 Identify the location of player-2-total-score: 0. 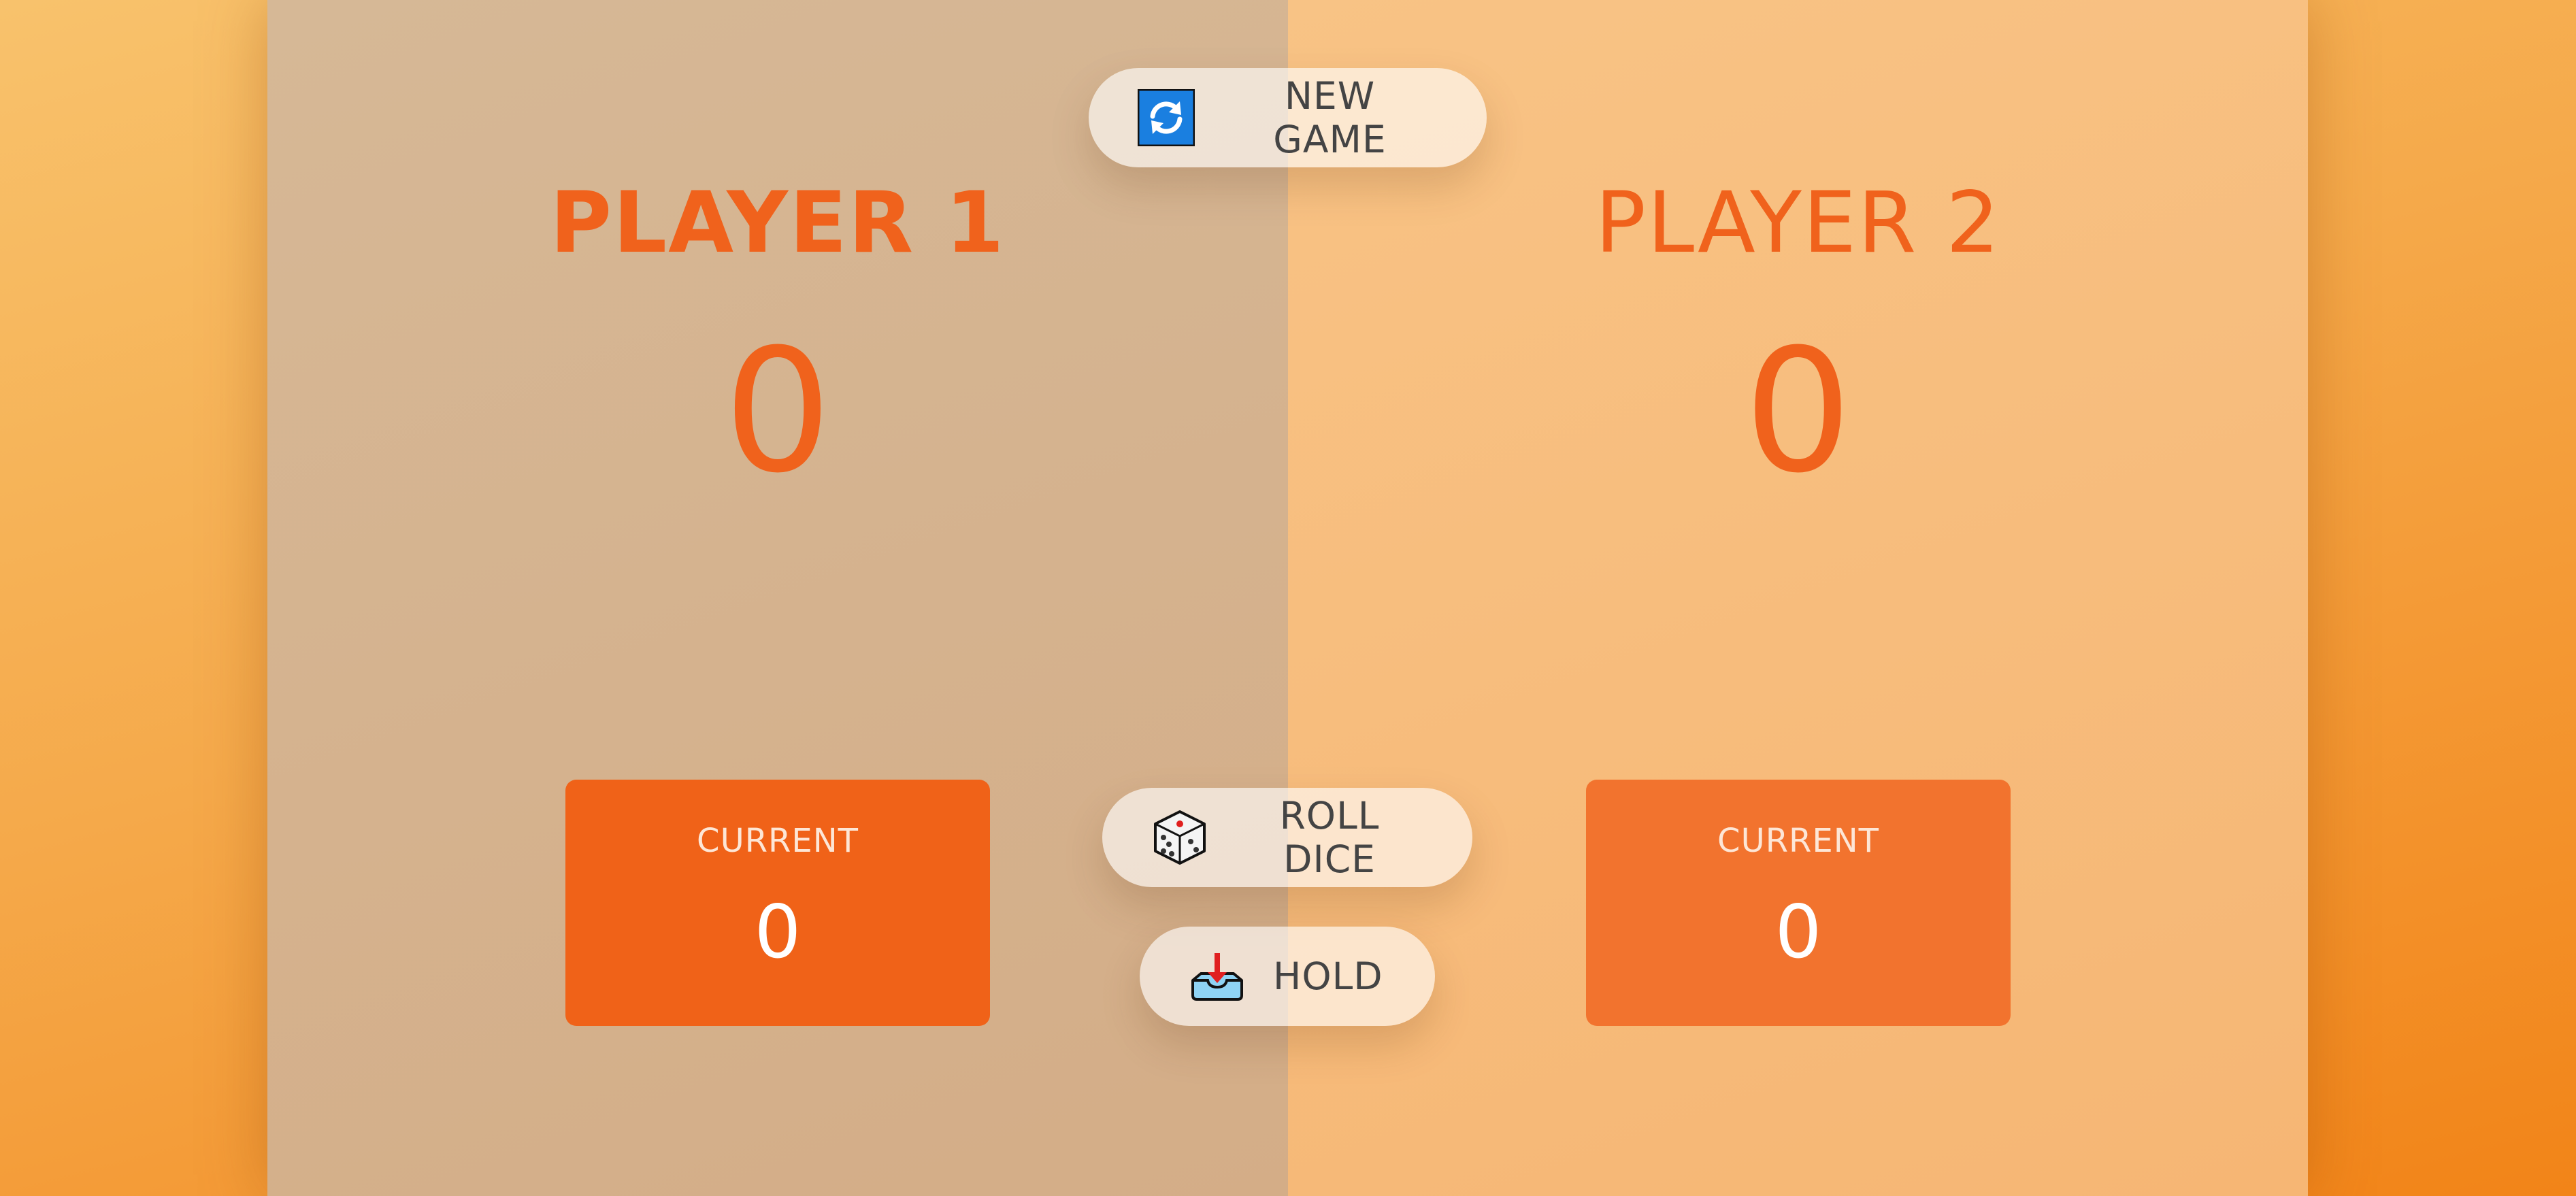
(1798, 411).